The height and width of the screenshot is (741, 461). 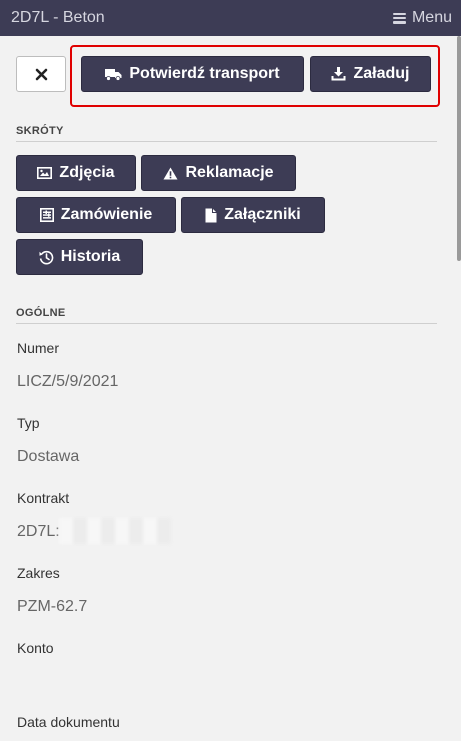 I want to click on close-button, so click(x=41, y=74).